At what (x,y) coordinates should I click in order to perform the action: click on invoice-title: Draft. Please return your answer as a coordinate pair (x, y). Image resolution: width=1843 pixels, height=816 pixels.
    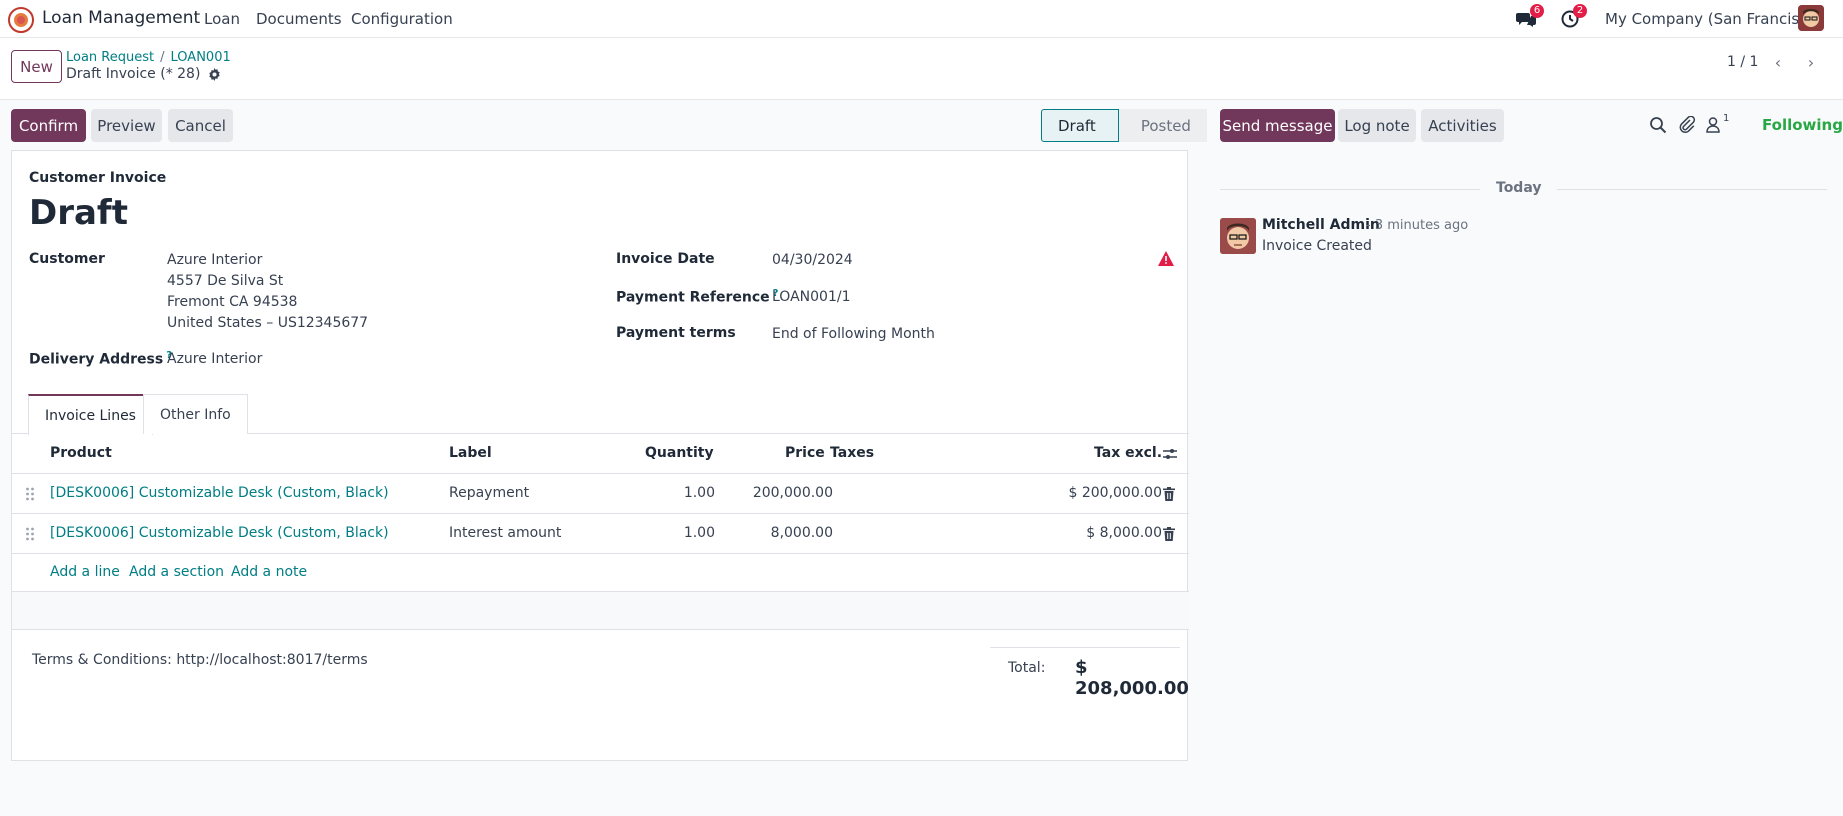
    Looking at the image, I should click on (78, 213).